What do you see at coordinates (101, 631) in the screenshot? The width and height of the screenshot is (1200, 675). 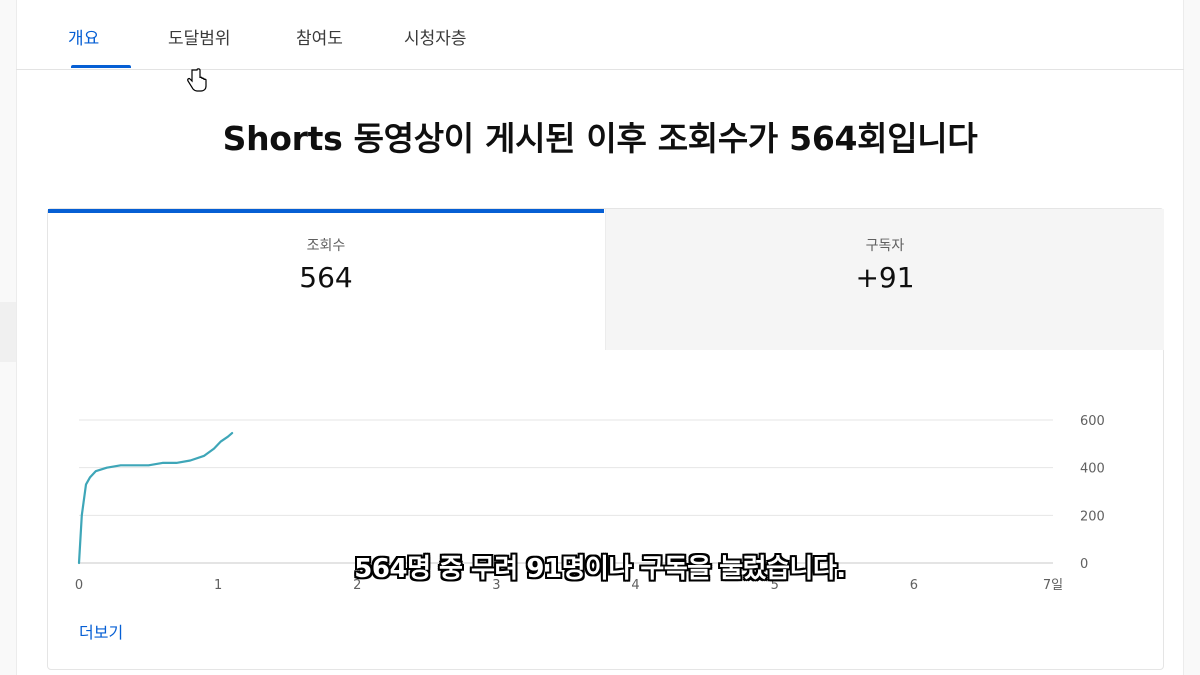 I see `see-more-link: 더보기` at bounding box center [101, 631].